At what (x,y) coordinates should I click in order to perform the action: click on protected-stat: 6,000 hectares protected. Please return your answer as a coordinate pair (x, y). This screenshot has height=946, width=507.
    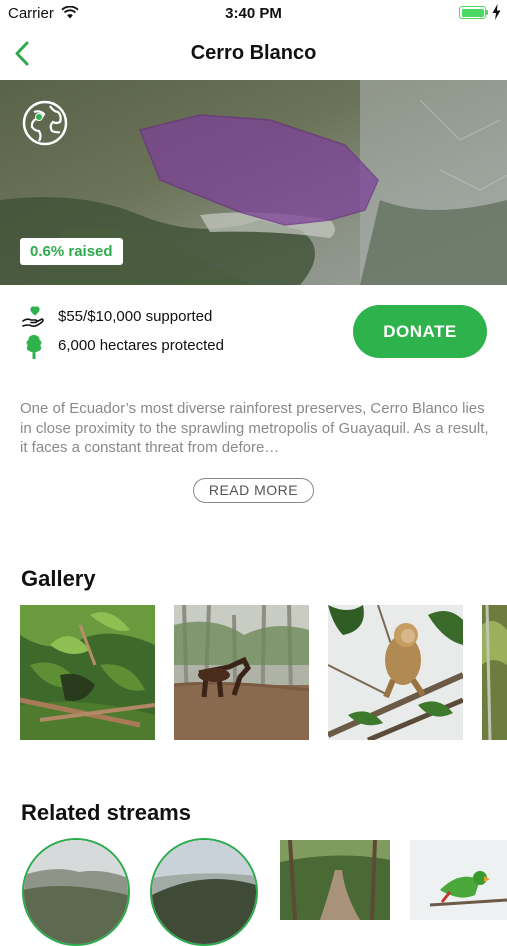
    Looking at the image, I should click on (152, 348).